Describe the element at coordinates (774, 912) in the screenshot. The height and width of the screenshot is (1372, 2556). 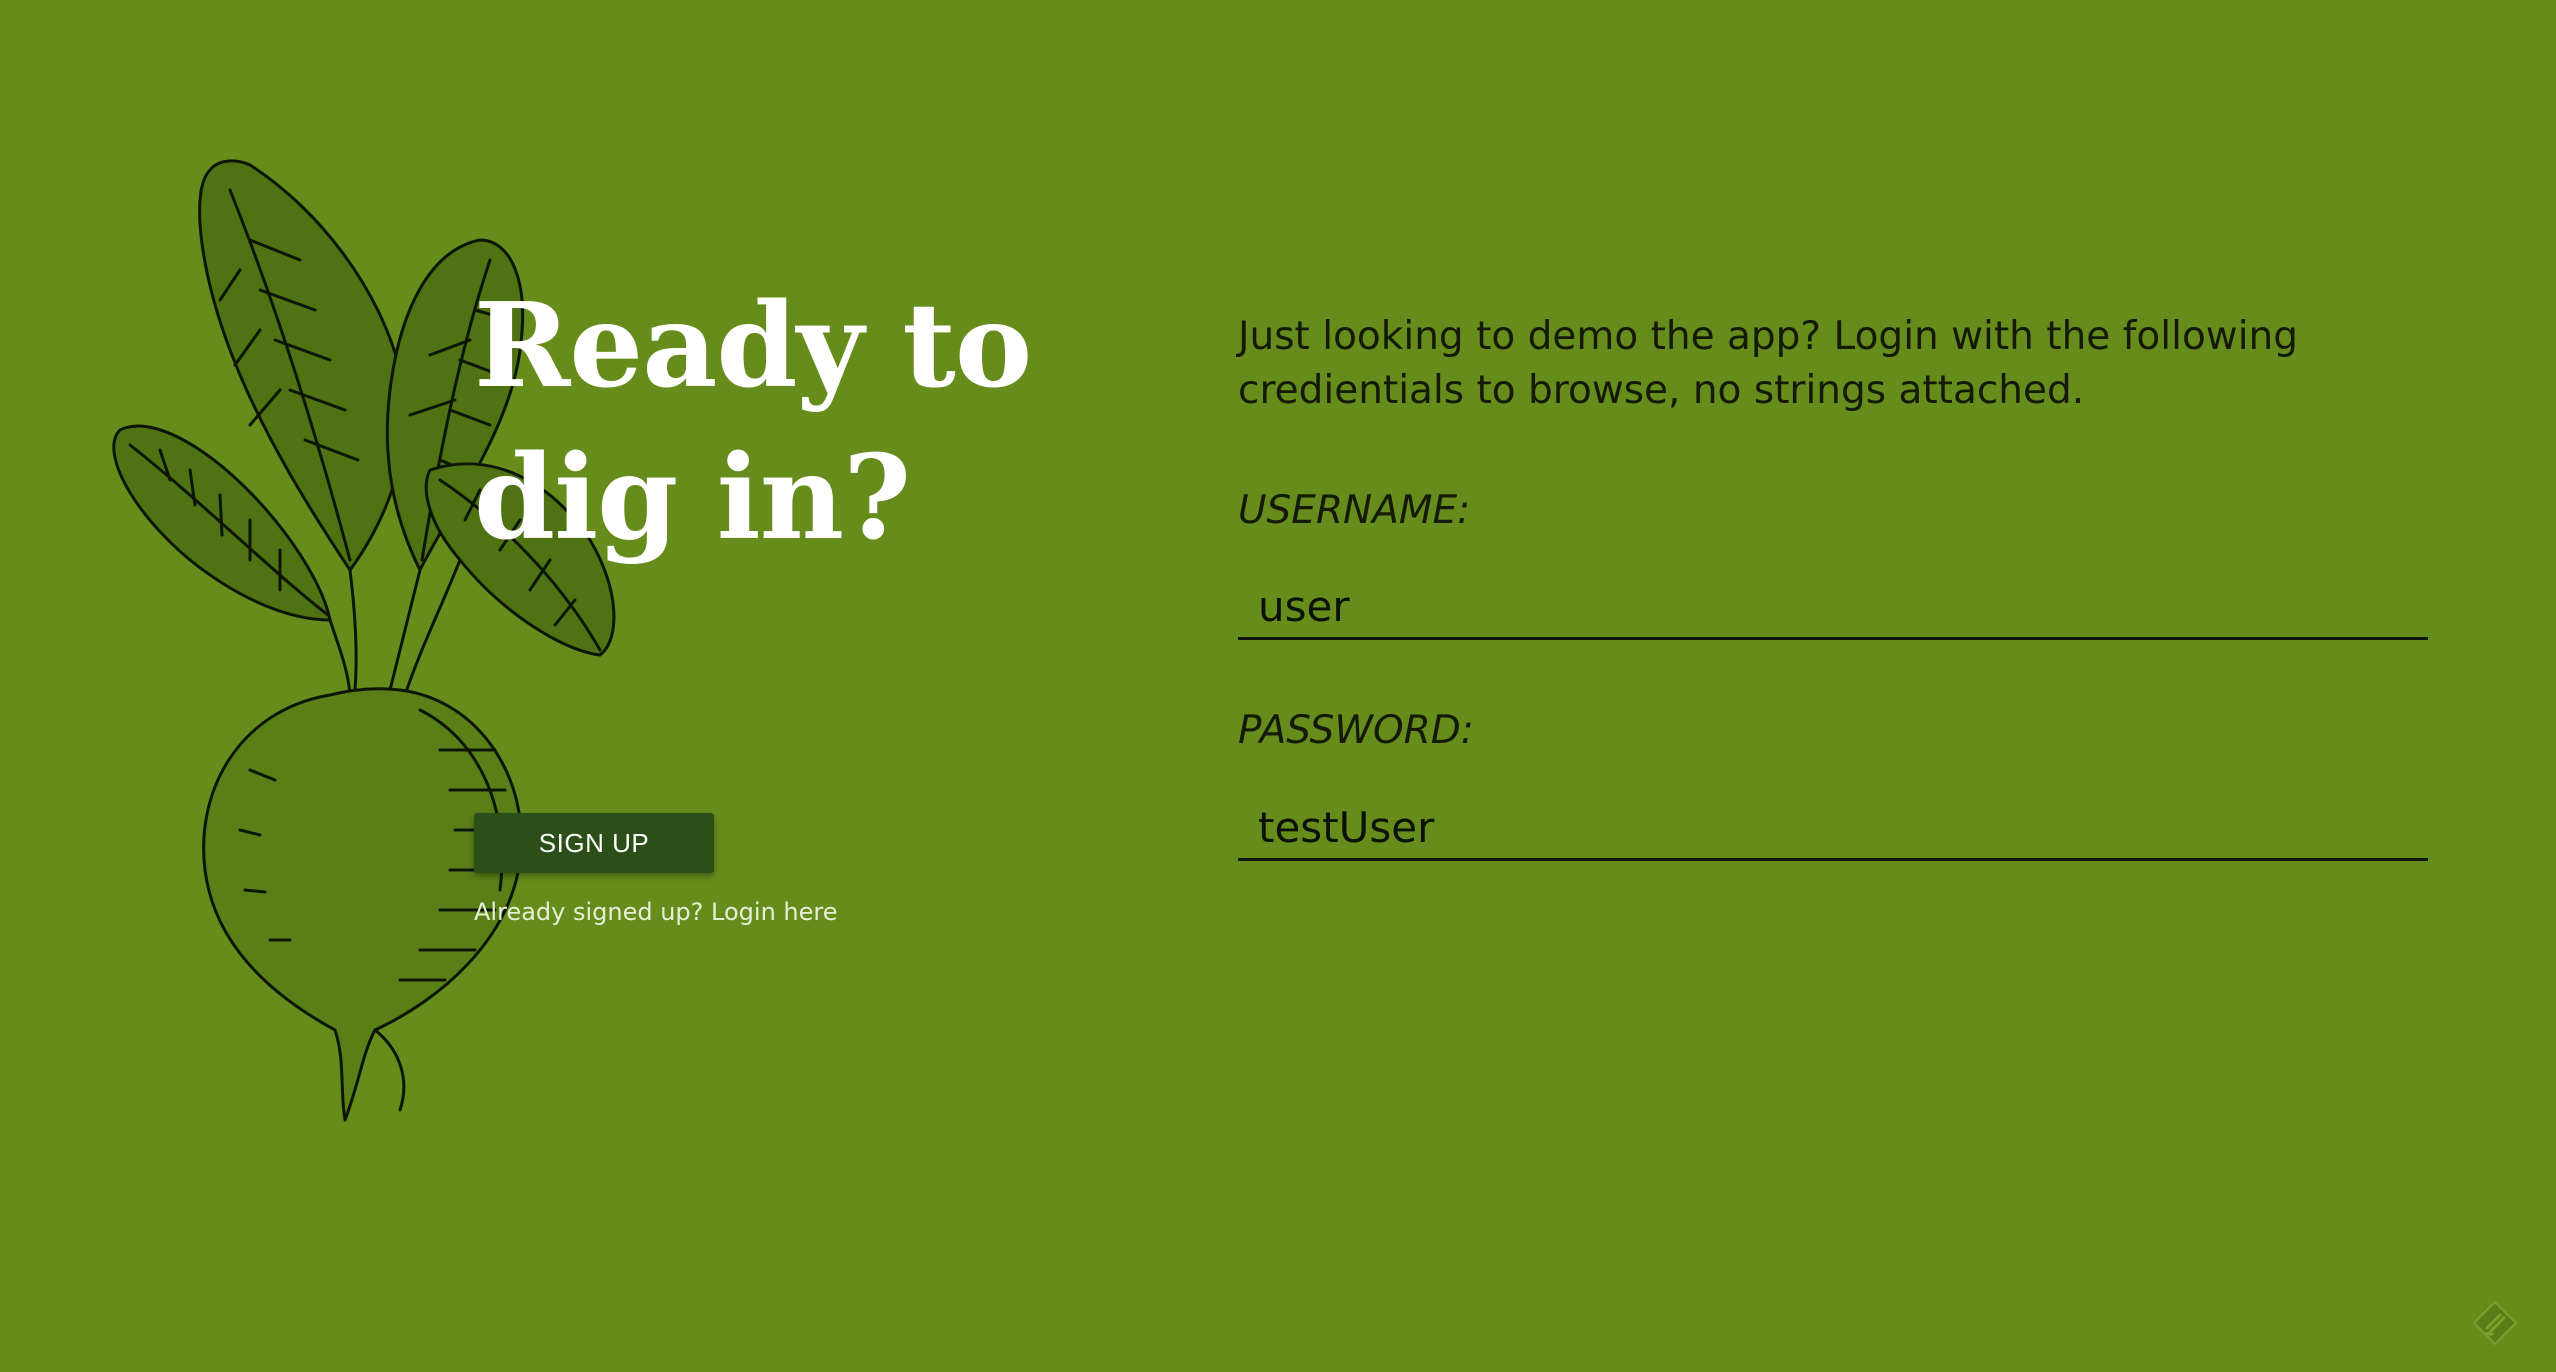
I see `login-link: Login here` at that location.